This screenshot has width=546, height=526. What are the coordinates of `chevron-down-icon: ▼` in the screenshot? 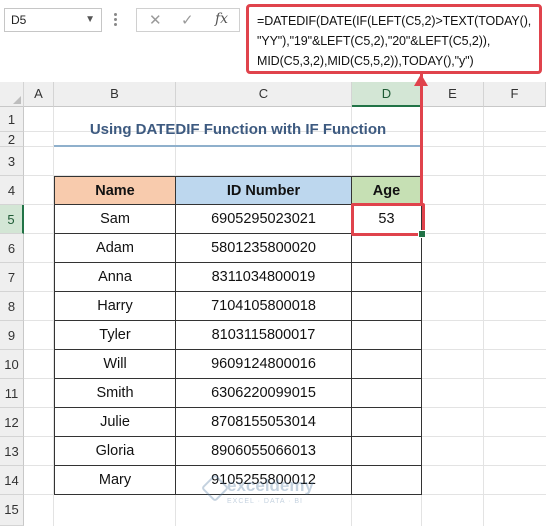 It's located at (90, 20).